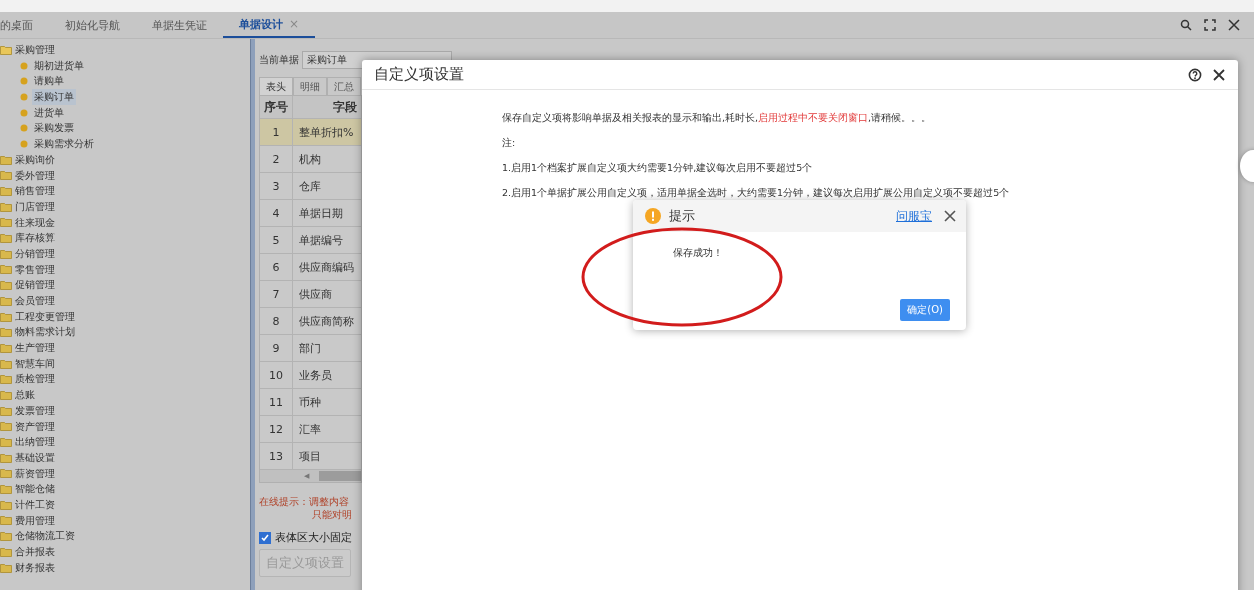 The width and height of the screenshot is (1254, 590). I want to click on table-cell-text: 供应商, so click(315, 294).